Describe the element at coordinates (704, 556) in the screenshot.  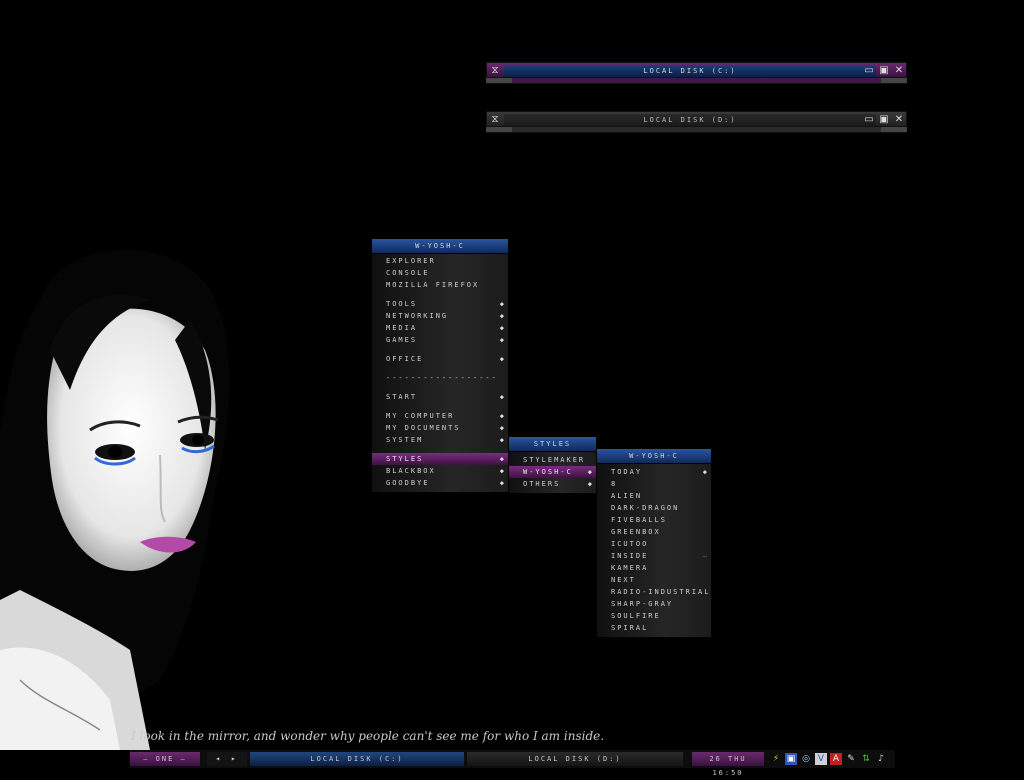
I see `selected-style-marker-icon: —` at that location.